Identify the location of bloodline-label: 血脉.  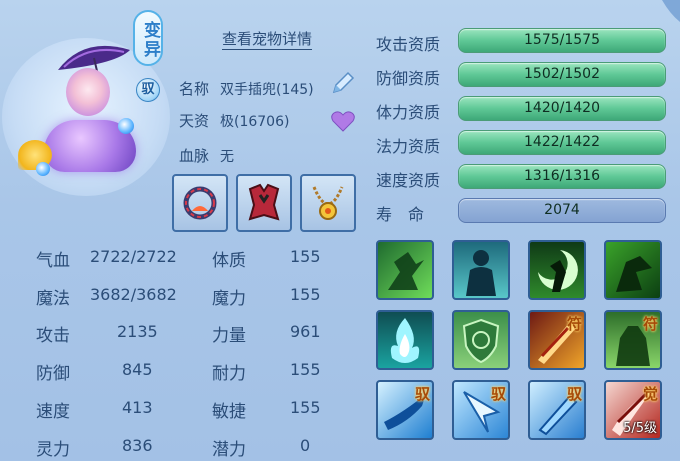
(194, 156).